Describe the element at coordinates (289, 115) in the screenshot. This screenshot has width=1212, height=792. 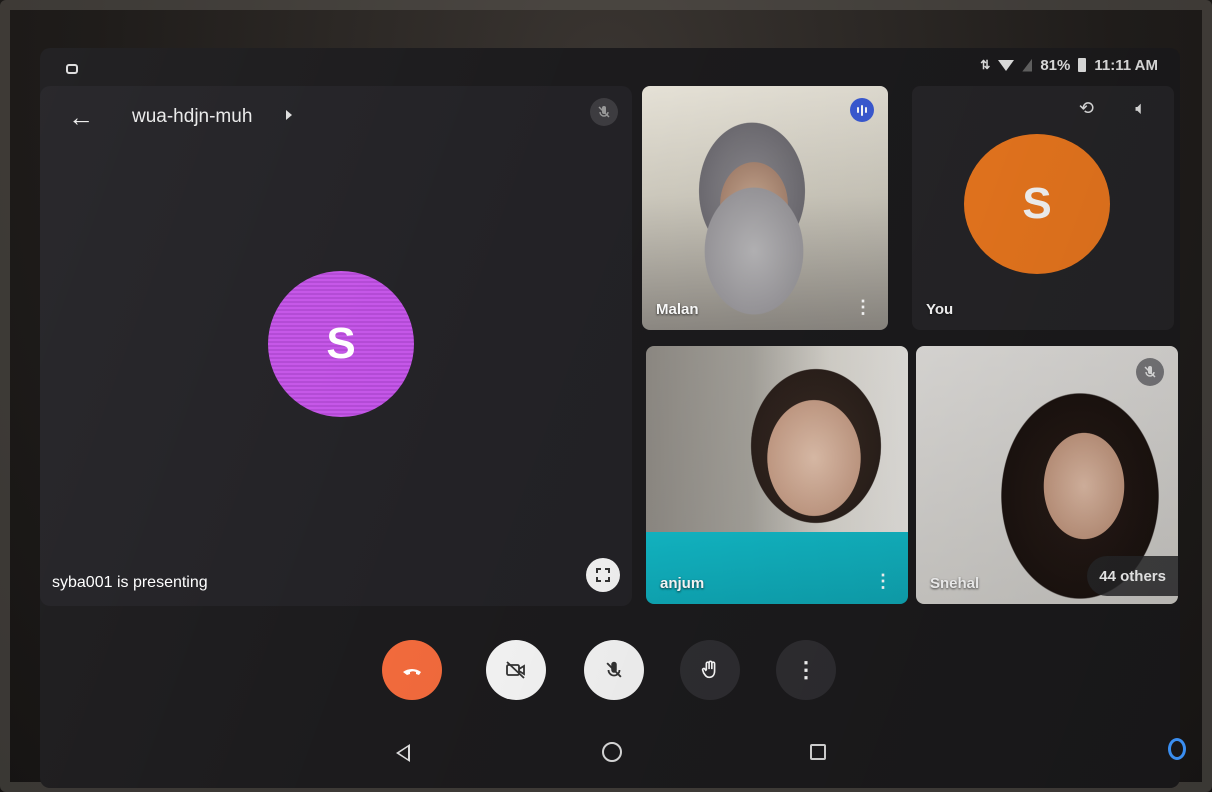
I see `caret-right-icon` at that location.